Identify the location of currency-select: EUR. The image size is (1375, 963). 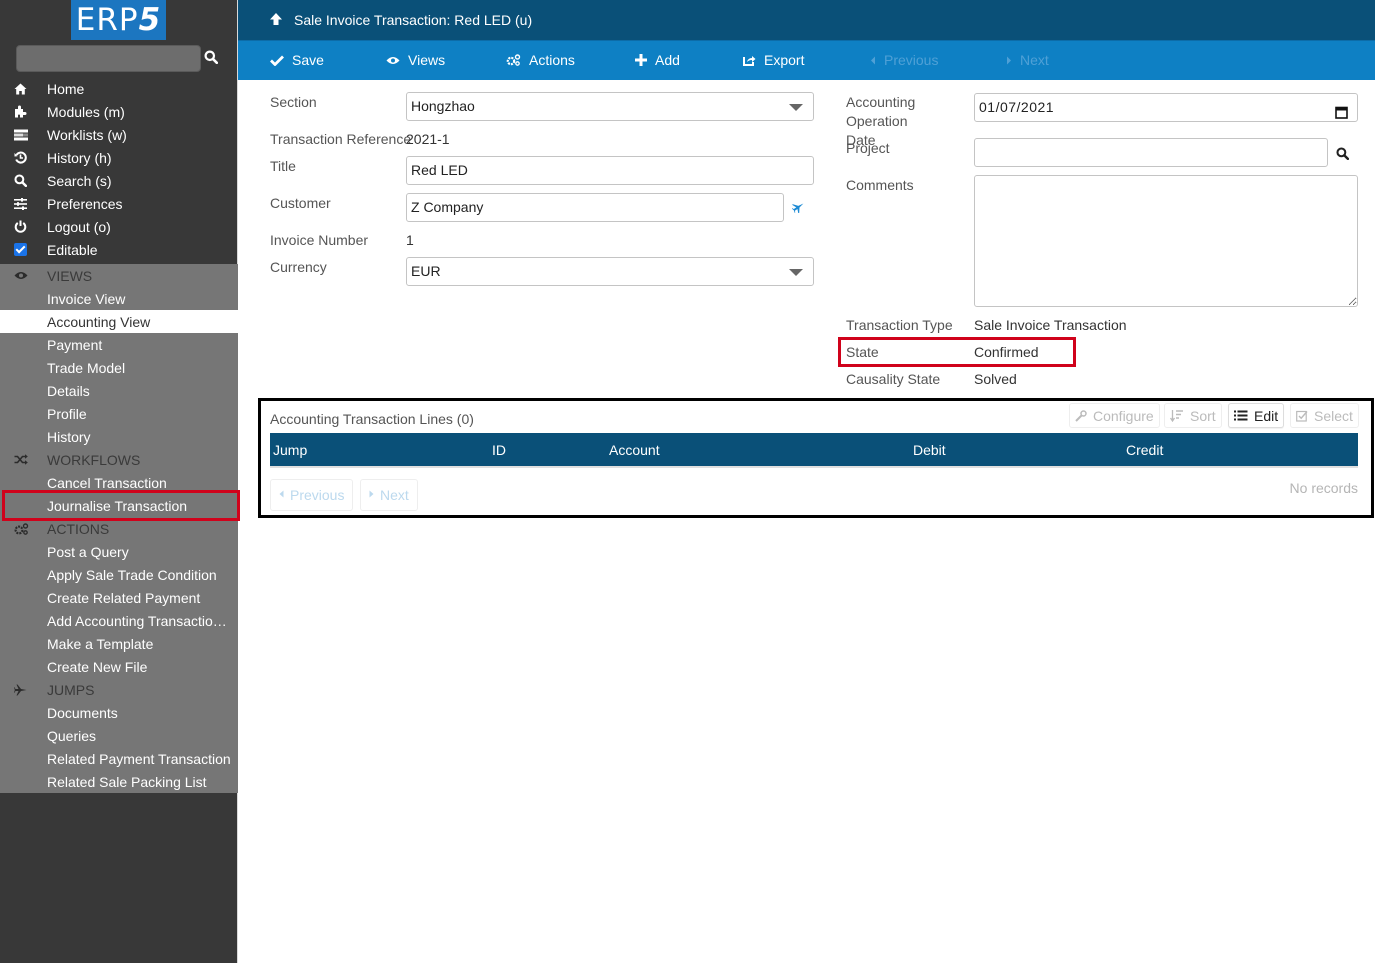
(610, 271).